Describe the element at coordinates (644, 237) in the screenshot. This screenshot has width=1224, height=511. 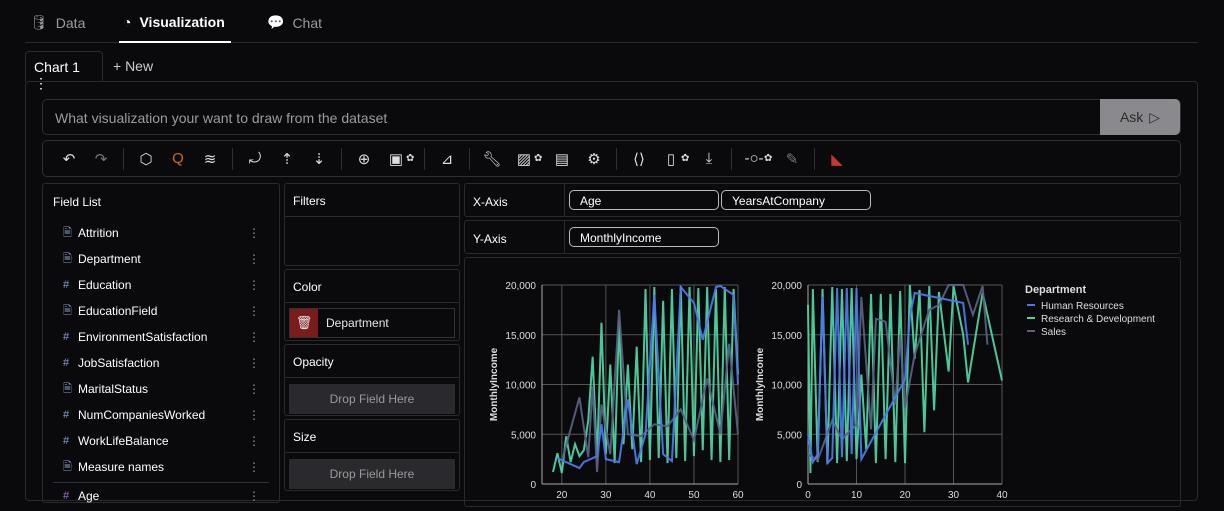
I see `y-field-pill: MonthlyIncome` at that location.